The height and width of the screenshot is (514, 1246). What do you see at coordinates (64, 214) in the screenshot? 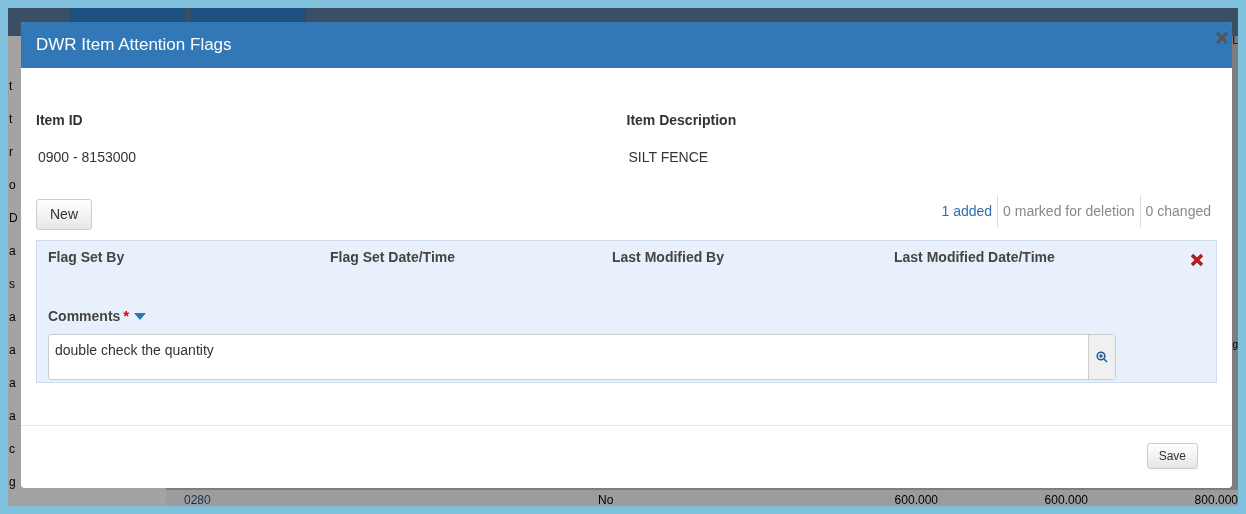
I see `new-button: New` at bounding box center [64, 214].